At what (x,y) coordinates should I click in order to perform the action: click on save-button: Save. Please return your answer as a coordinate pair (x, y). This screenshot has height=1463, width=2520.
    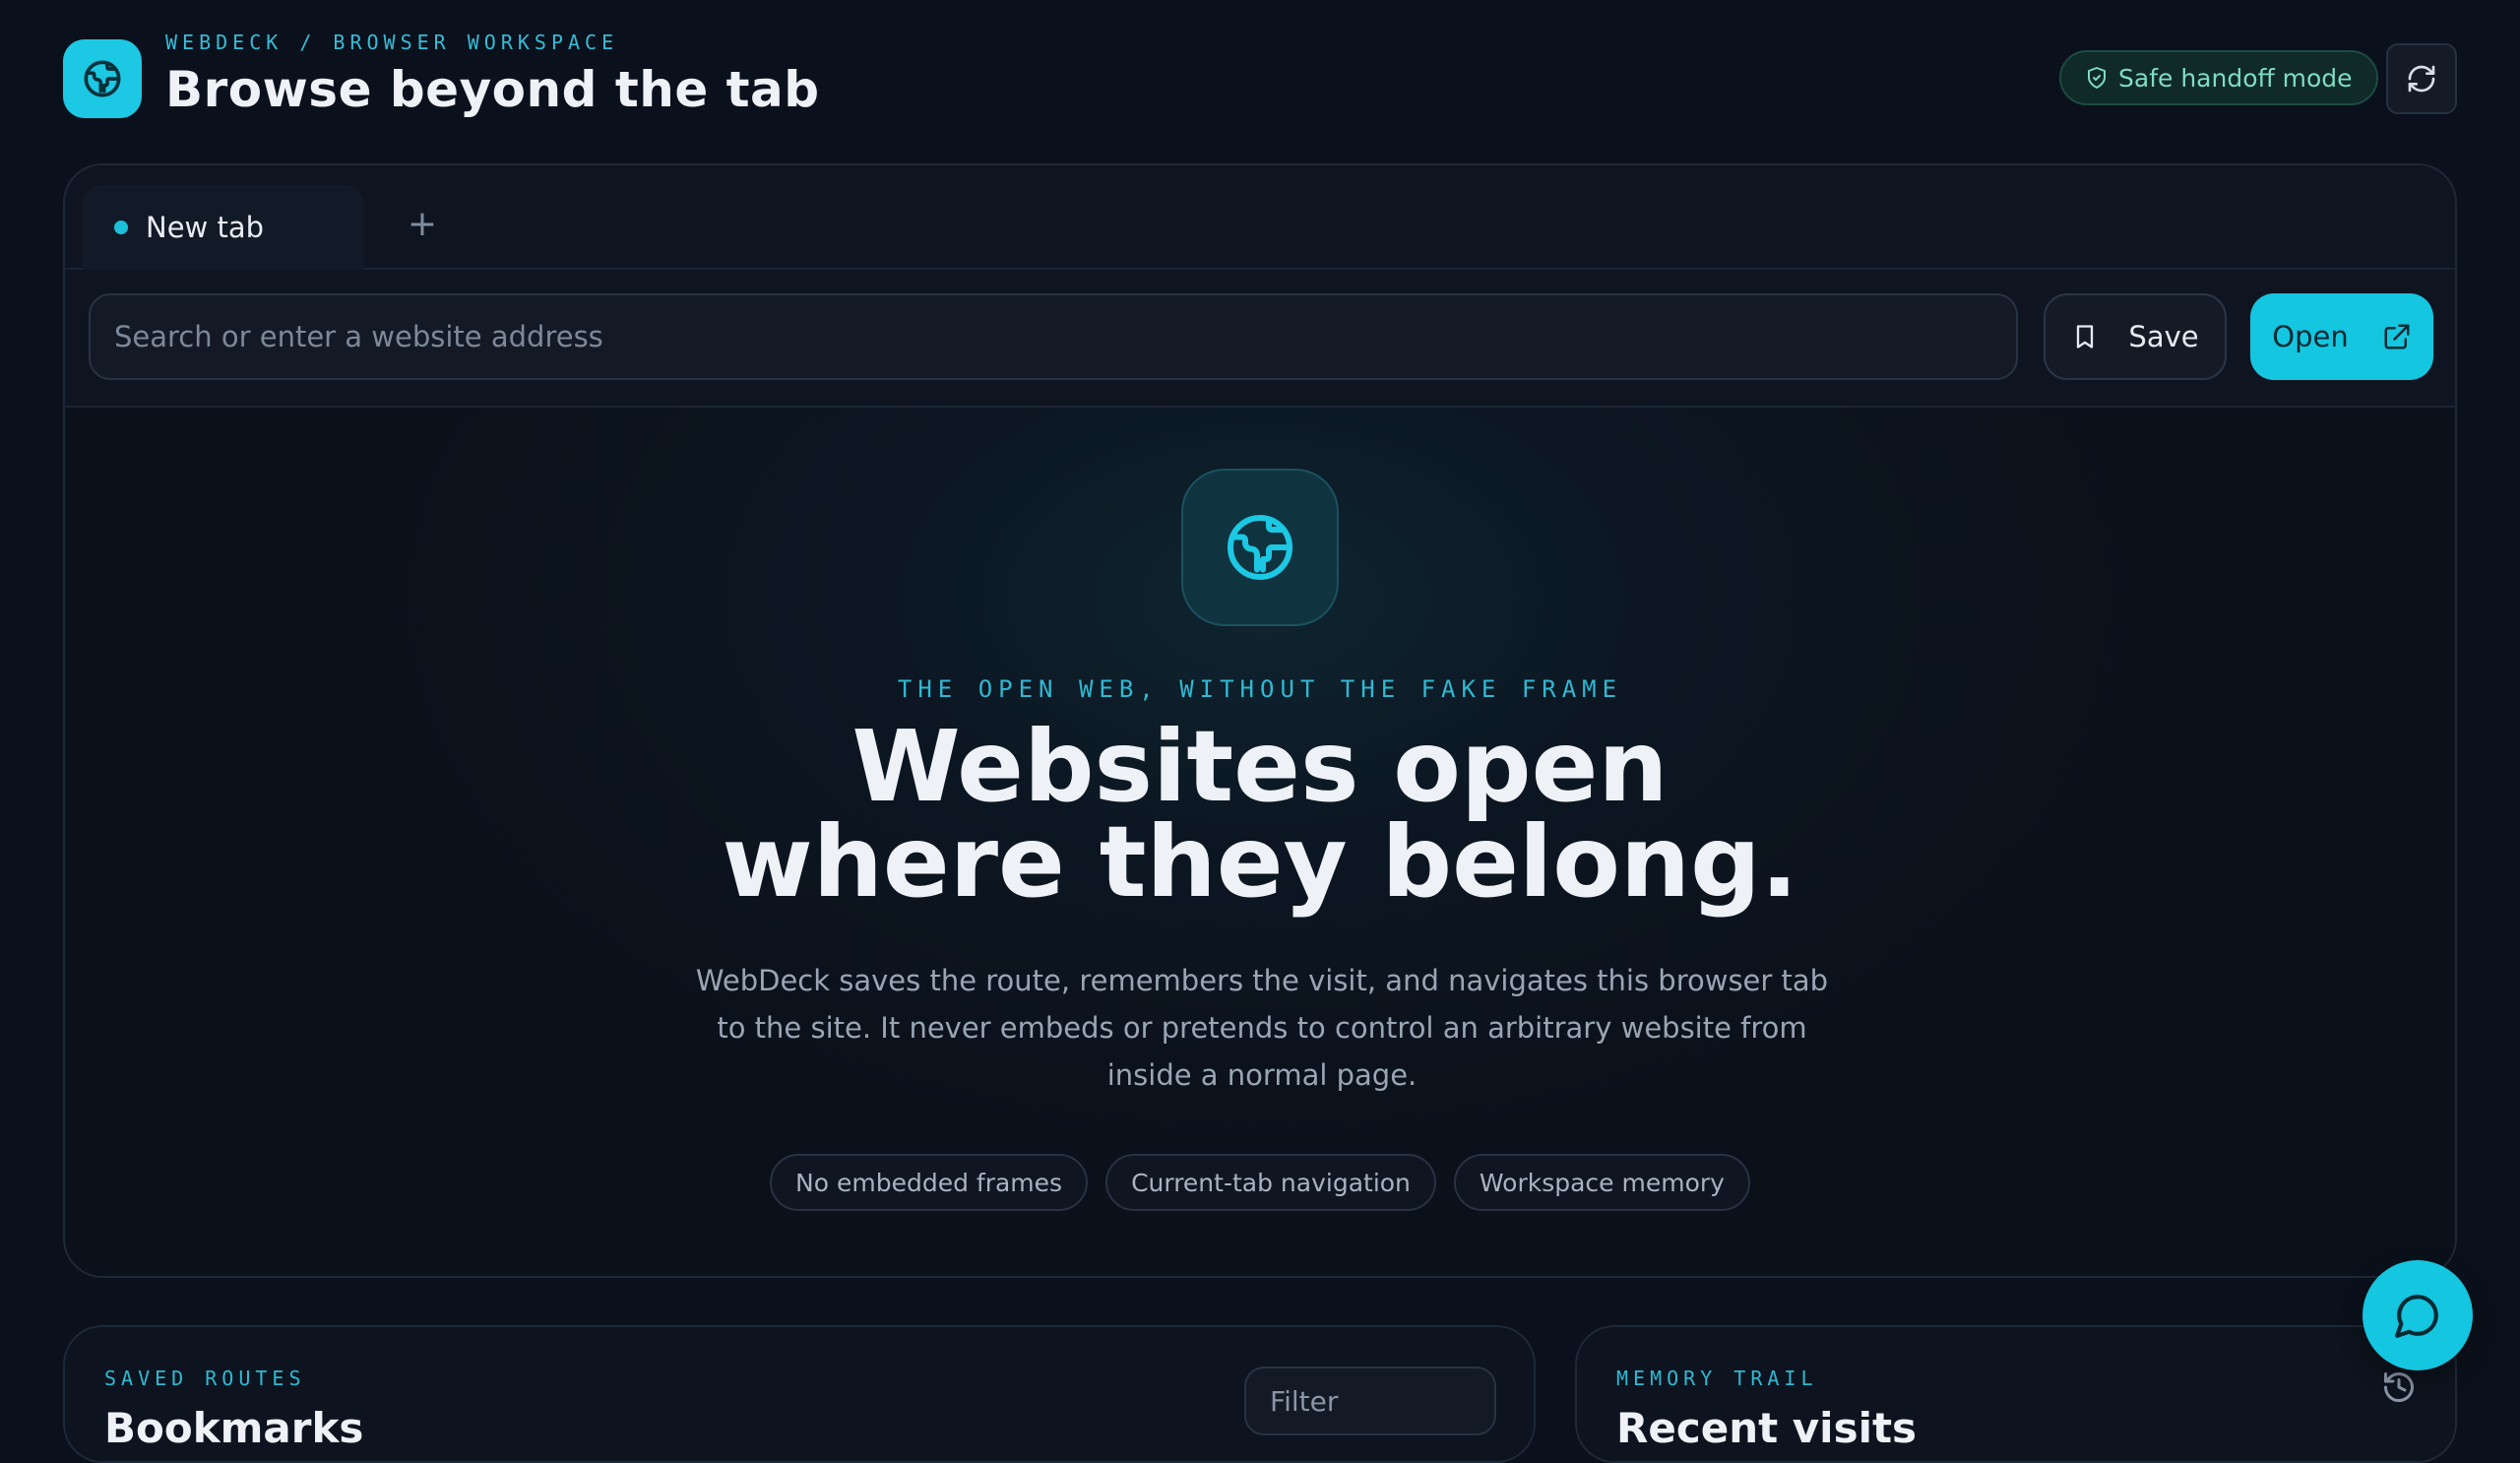
    Looking at the image, I should click on (2135, 337).